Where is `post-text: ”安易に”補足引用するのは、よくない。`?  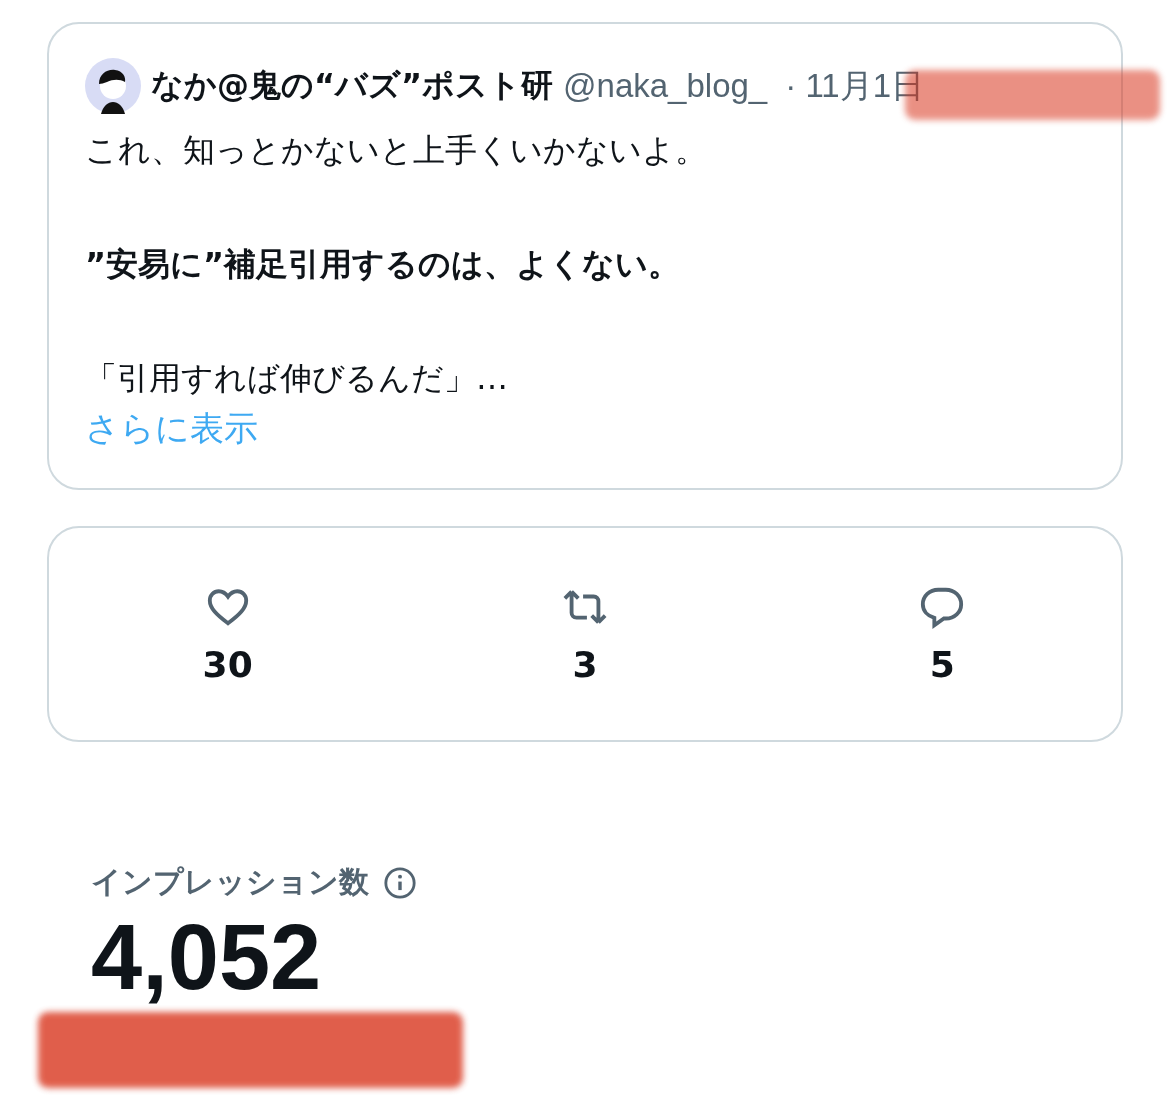 post-text: ”安易に”補足引用するのは、よくない。 is located at coordinates (383, 264).